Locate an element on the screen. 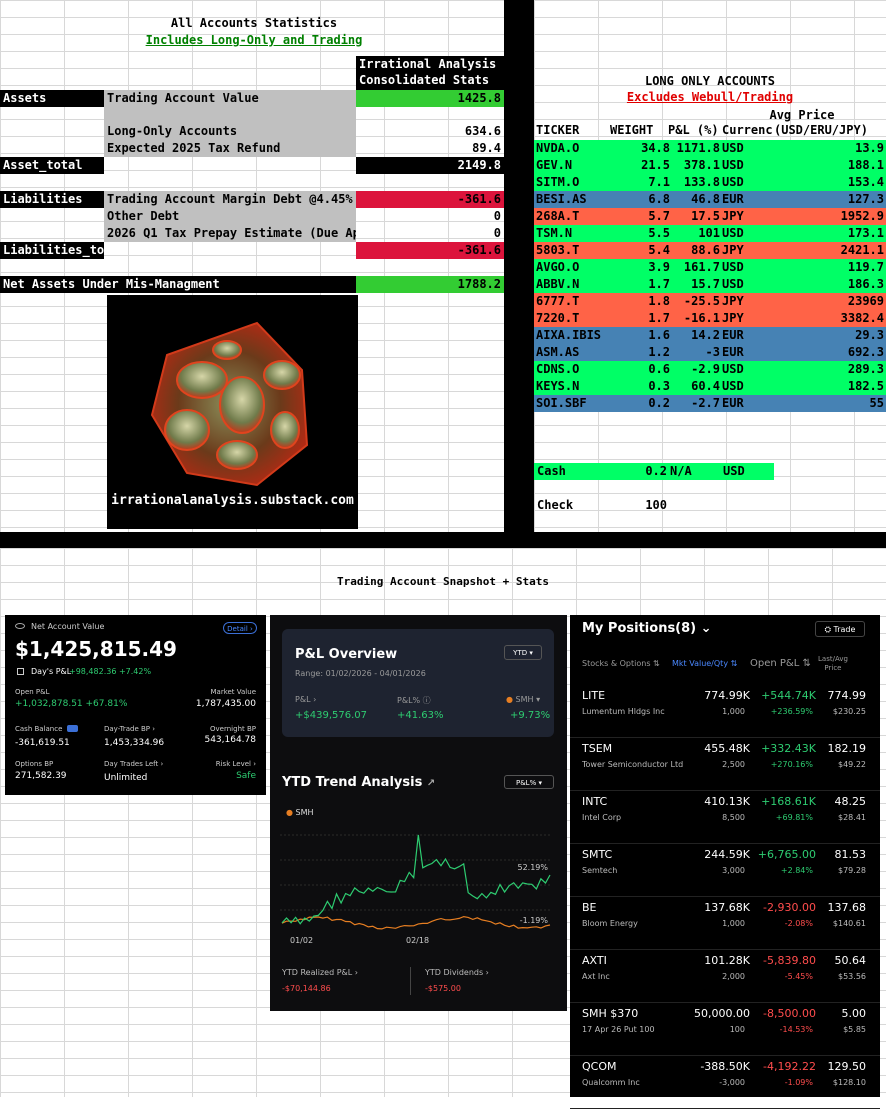 This screenshot has height=1109, width=886. holding-weight: 1.7 is located at coordinates (659, 318).